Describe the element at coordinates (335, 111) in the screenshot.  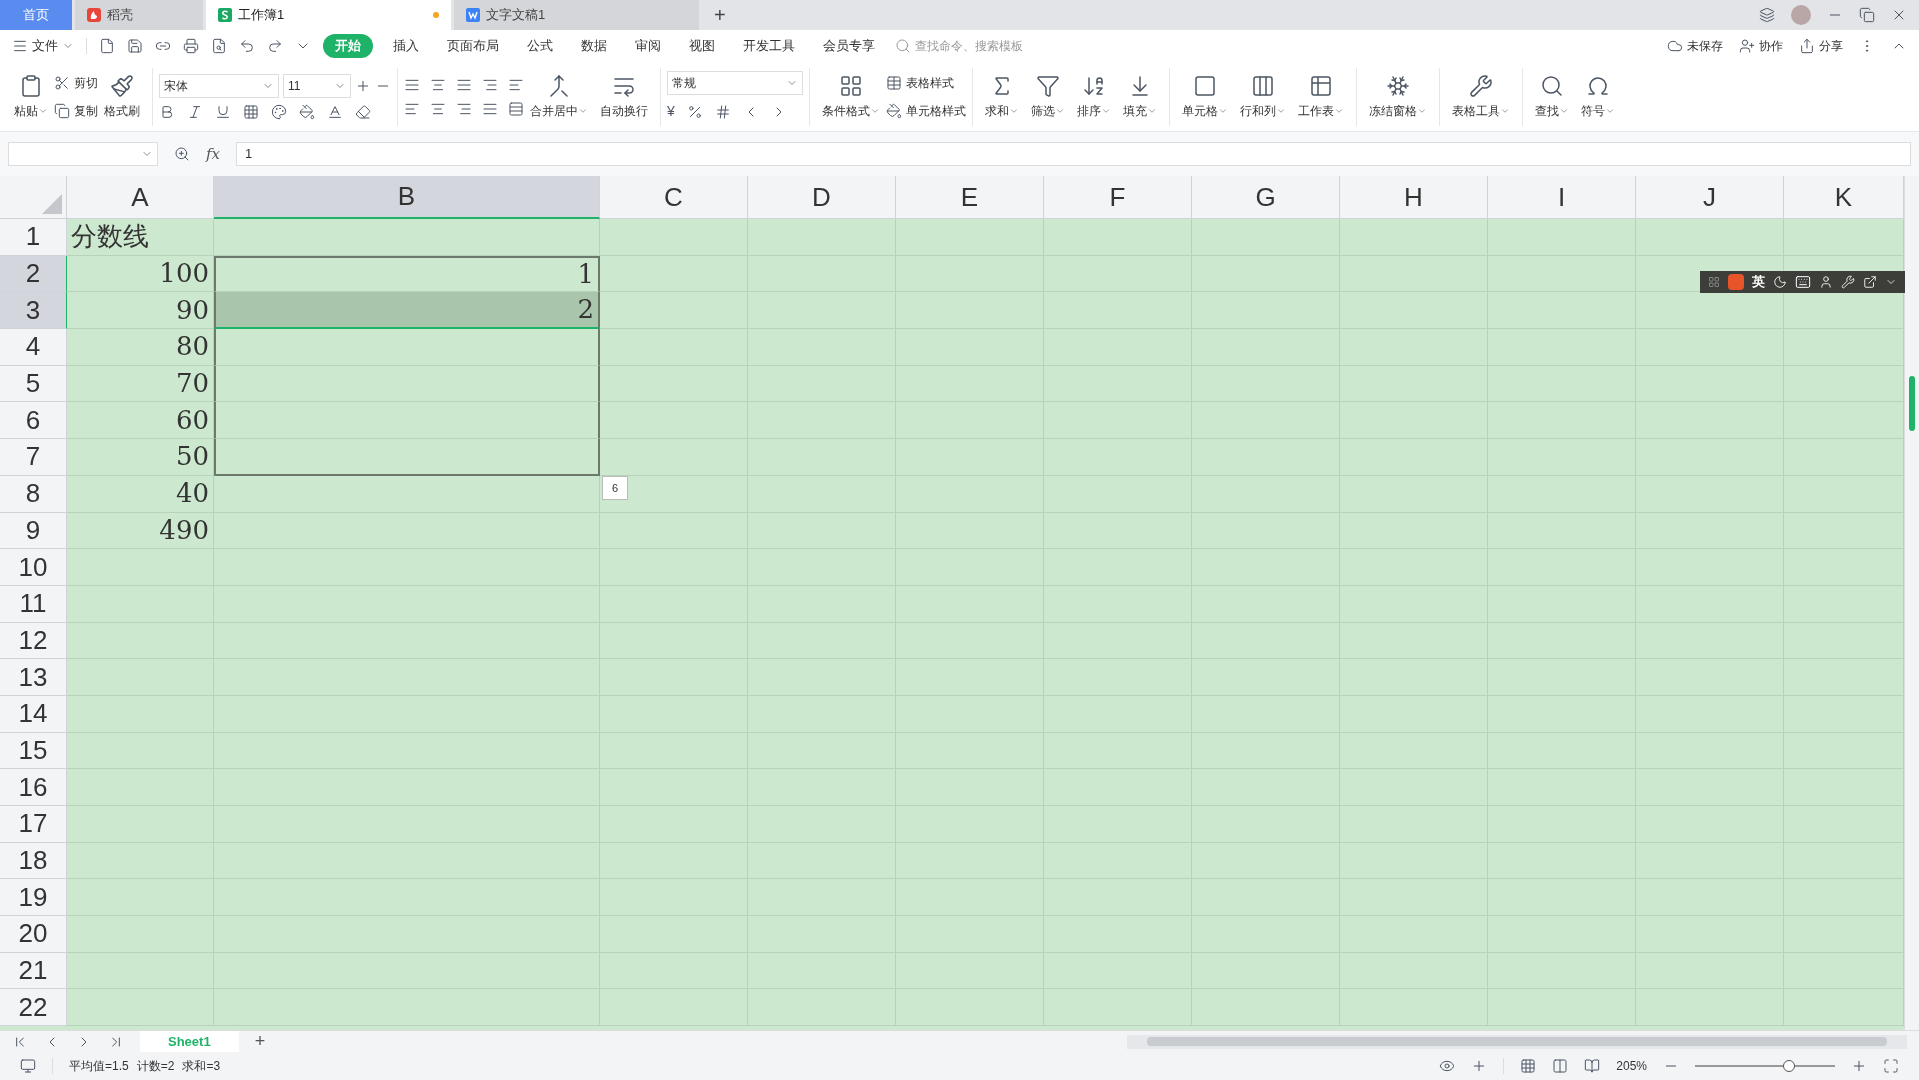
I see `font-color-icon` at that location.